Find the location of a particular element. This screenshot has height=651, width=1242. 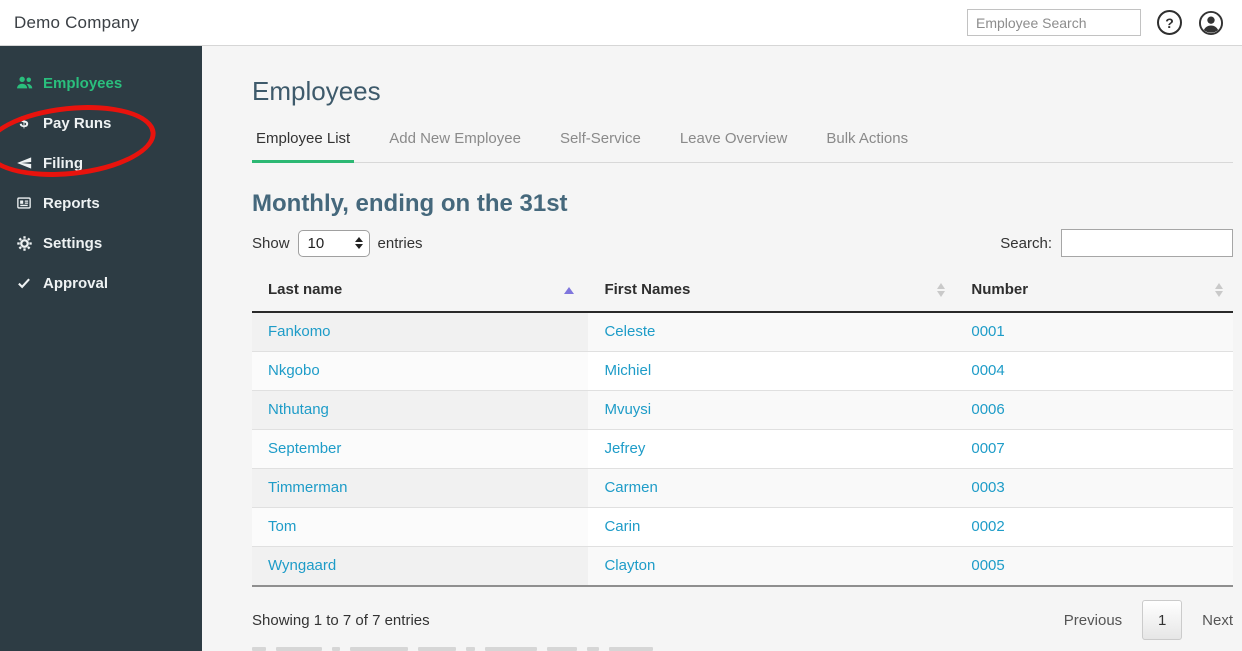

sidebar-item-label: Employees is located at coordinates (83, 83).